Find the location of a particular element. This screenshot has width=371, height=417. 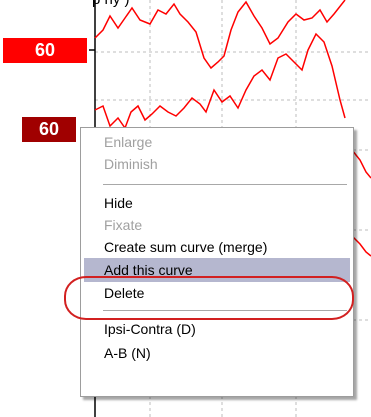

menu-item-diminish: Diminish is located at coordinates (131, 164).